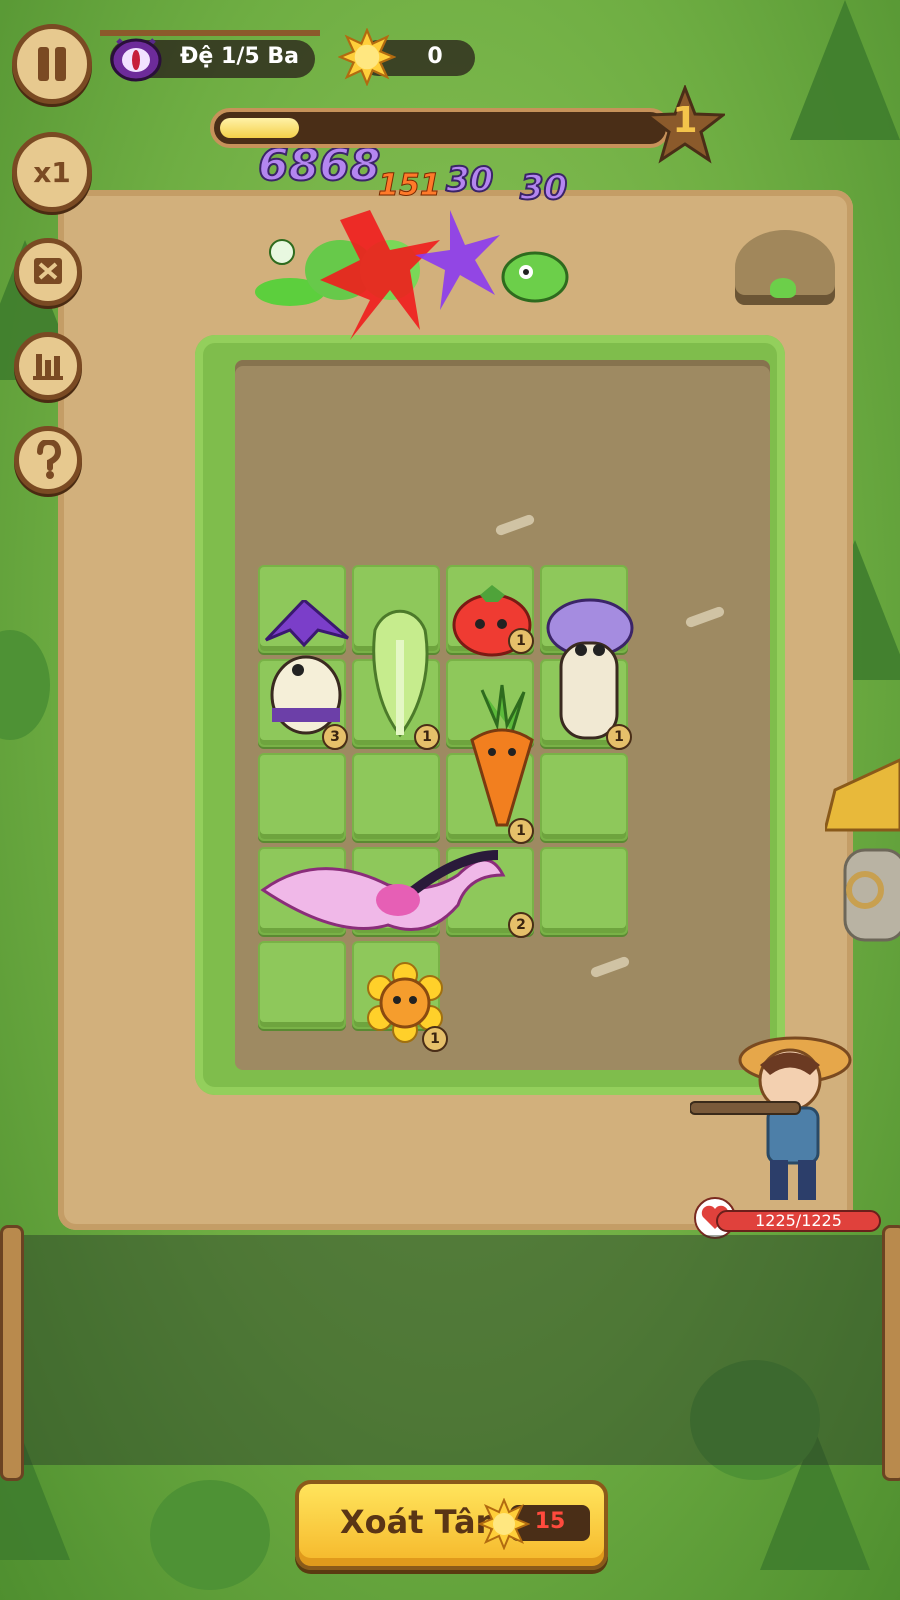  Describe the element at coordinates (521, 925) in the screenshot. I see `level-badge: 2` at that location.